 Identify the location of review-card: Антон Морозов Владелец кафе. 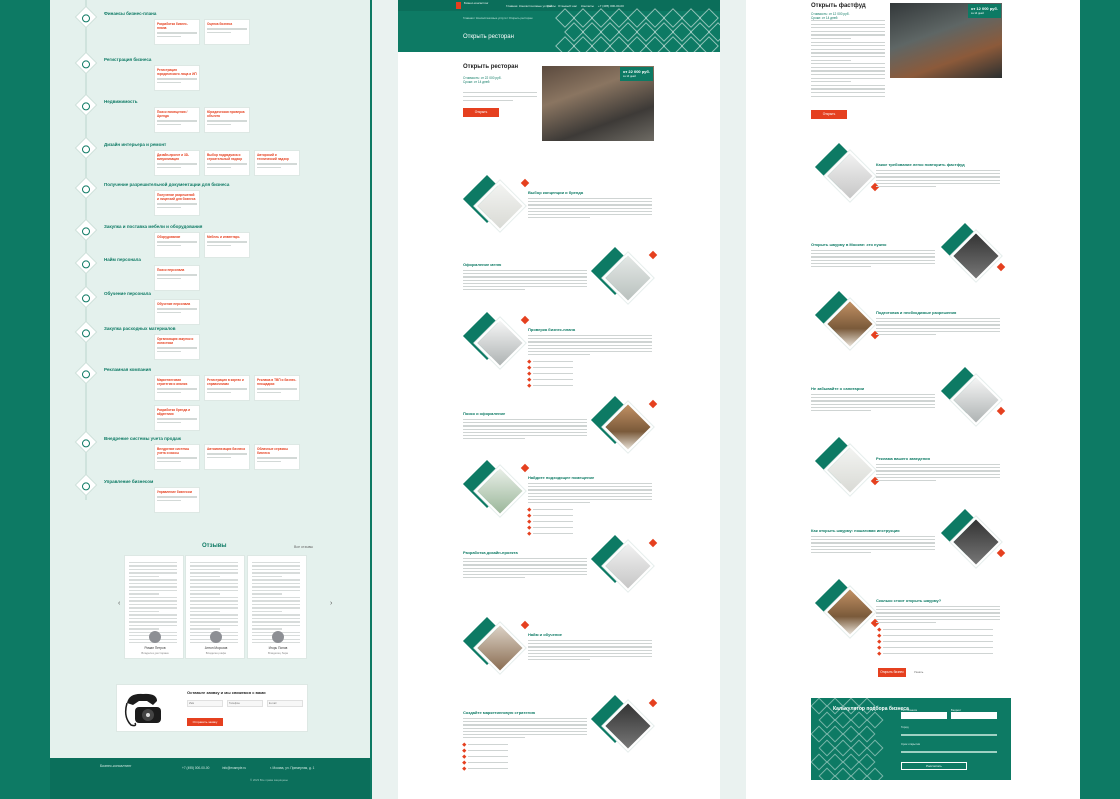
(215, 607).